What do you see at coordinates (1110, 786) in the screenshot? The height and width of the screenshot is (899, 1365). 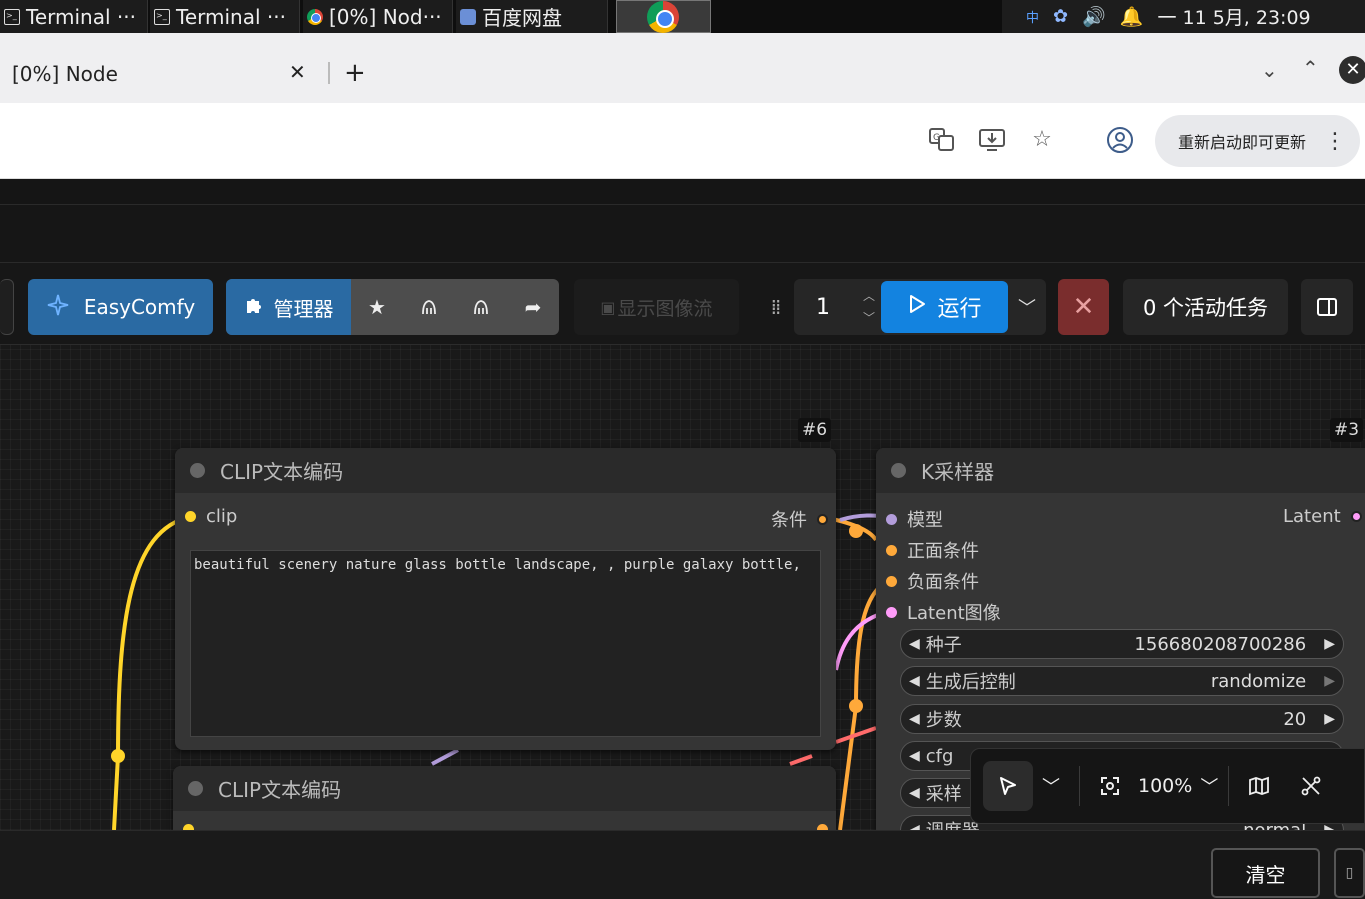 I see `fit-view-icon` at bounding box center [1110, 786].